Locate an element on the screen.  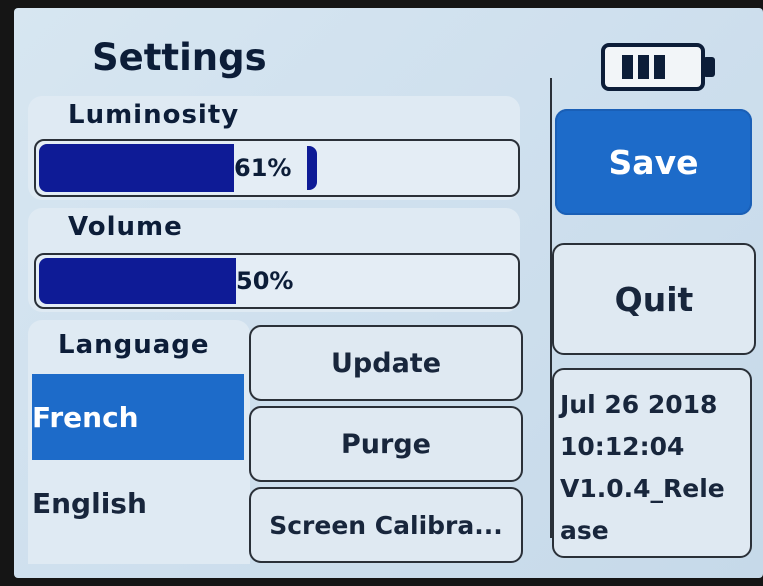
volume-panel: Volume 50% is located at coordinates (274, 260).